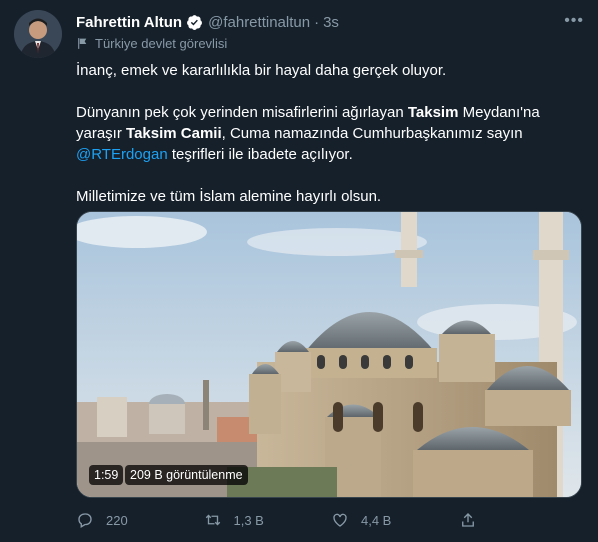  I want to click on avatar, so click(38, 34).